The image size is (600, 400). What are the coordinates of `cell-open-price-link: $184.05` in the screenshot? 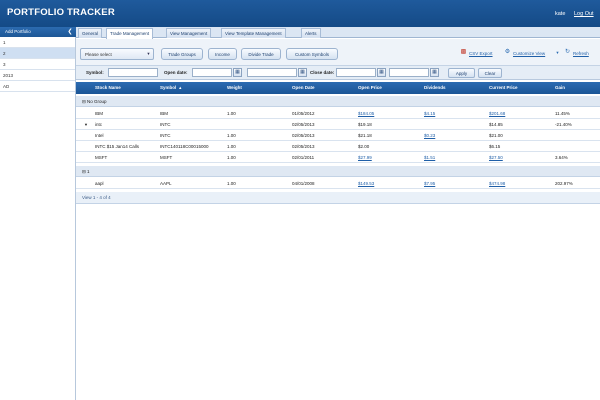 It's located at (366, 113).